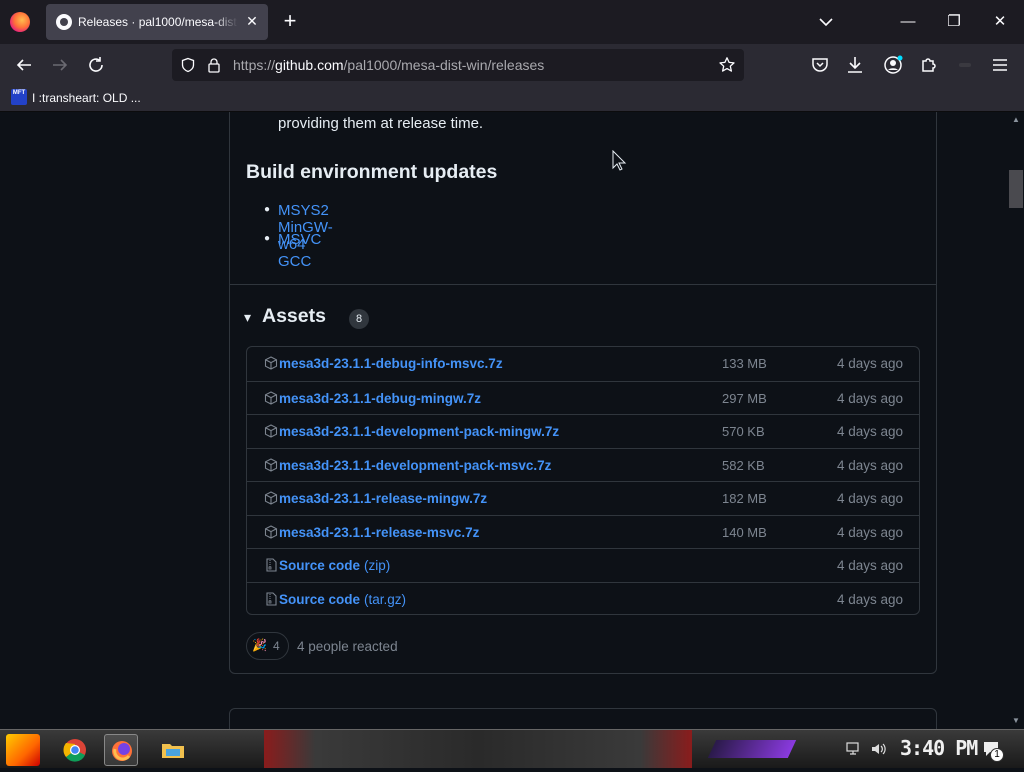  Describe the element at coordinates (309, 65) in the screenshot. I see `url-host: github.com` at that location.